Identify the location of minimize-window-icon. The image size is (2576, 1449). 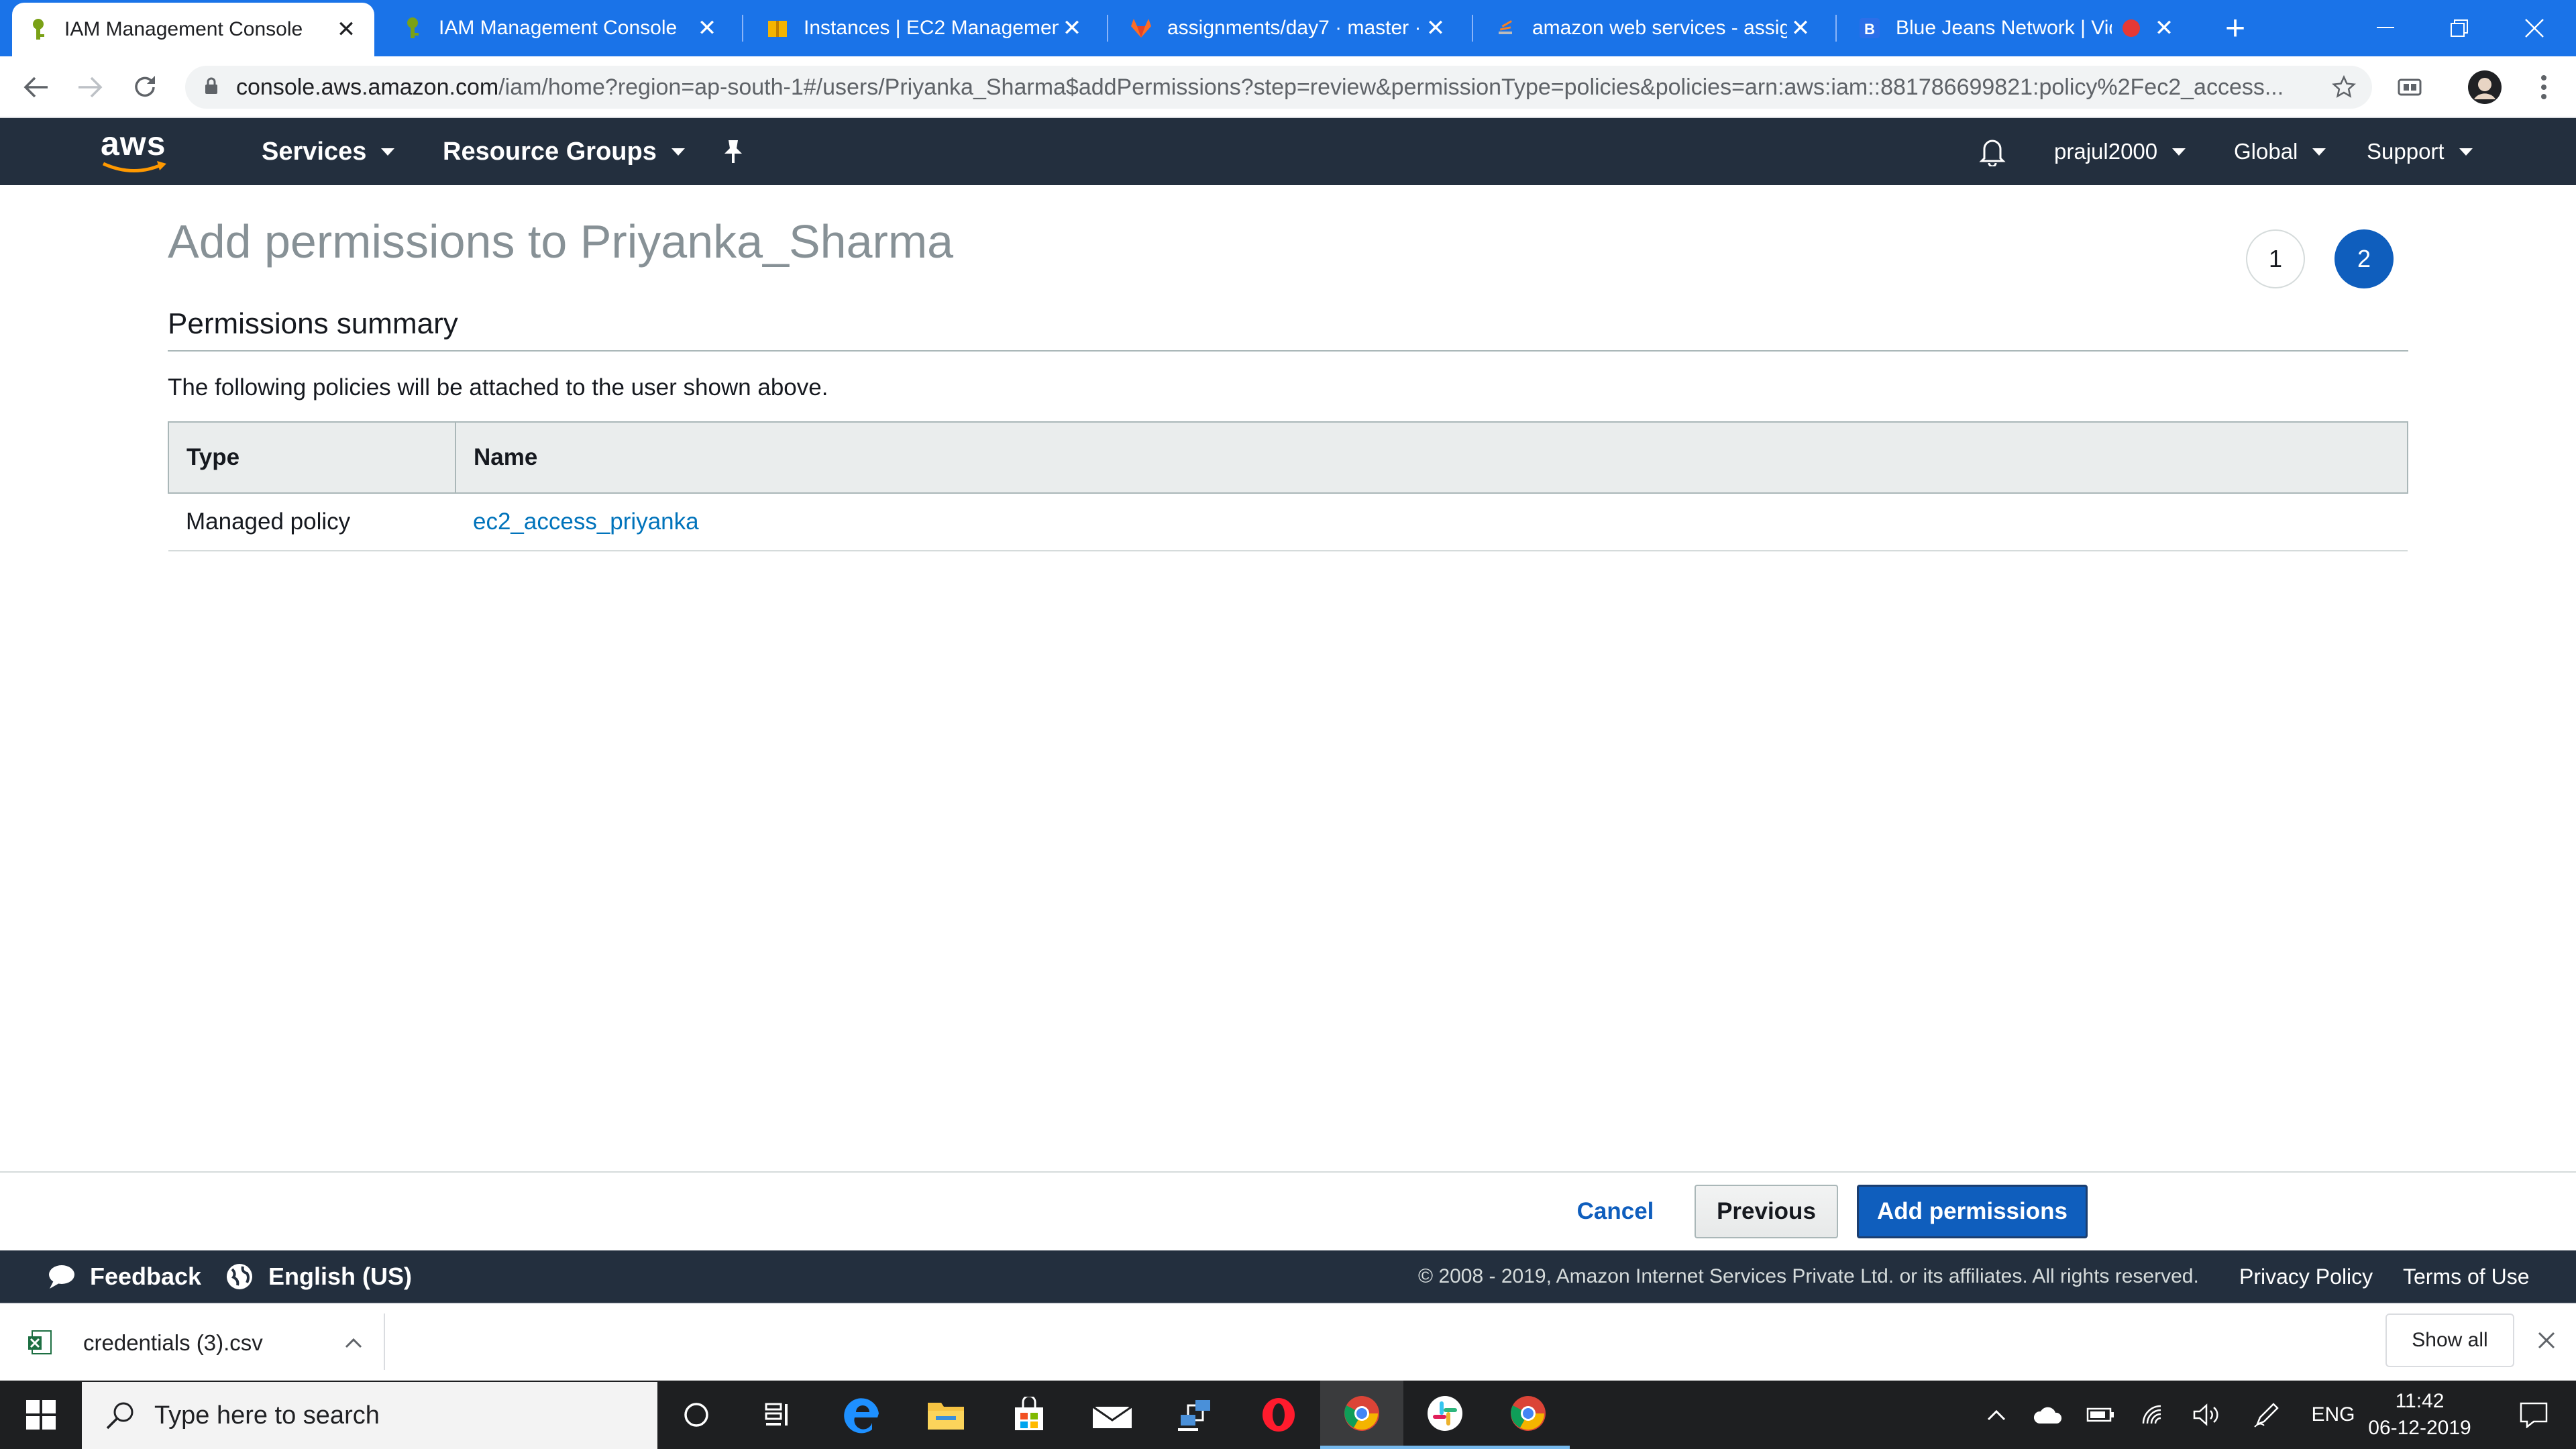
(2385, 28).